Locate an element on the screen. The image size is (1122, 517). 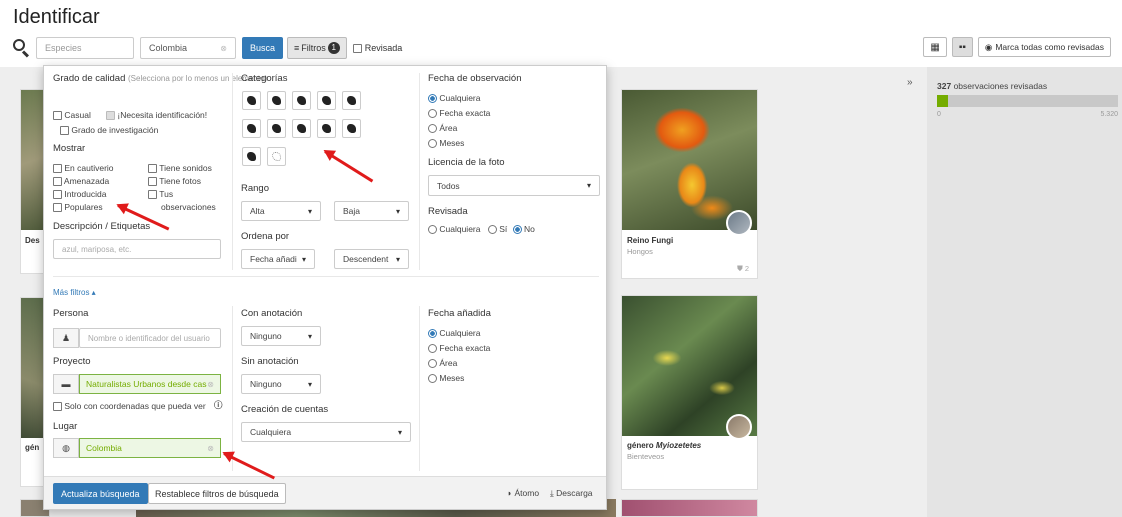
unknown-icon is located at coordinates (276, 156).